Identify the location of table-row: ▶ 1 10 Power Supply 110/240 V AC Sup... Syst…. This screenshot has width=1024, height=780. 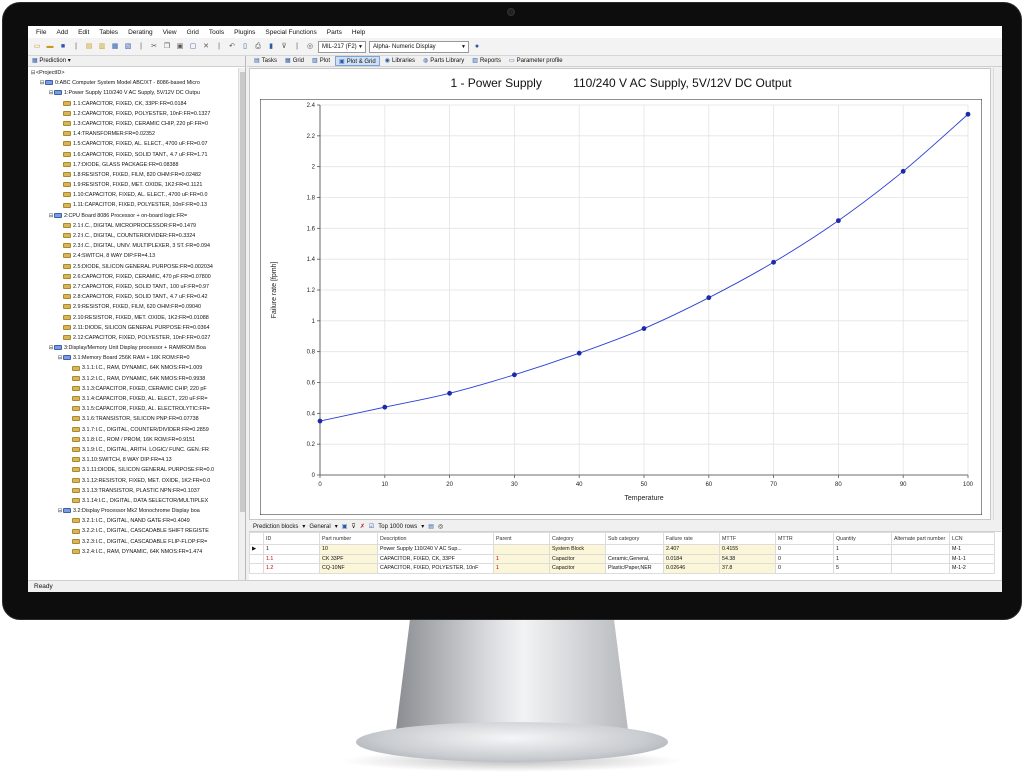
(622, 549).